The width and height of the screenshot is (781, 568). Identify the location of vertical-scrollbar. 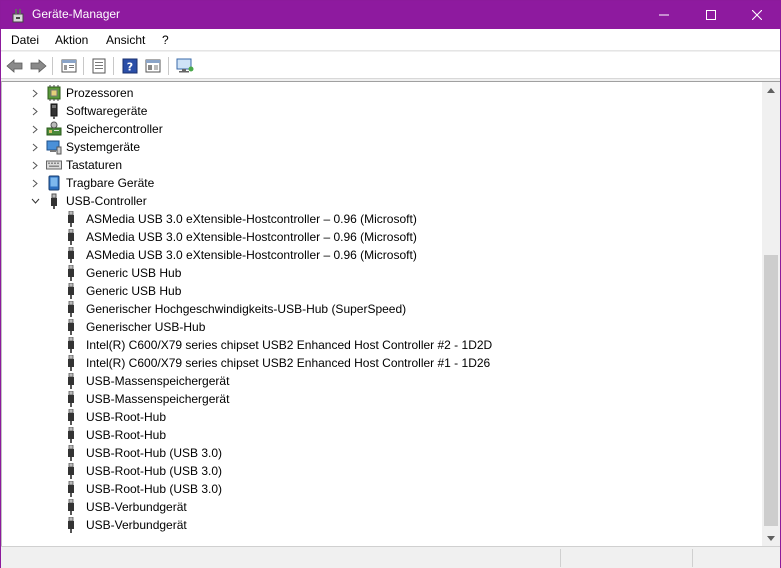
(771, 314).